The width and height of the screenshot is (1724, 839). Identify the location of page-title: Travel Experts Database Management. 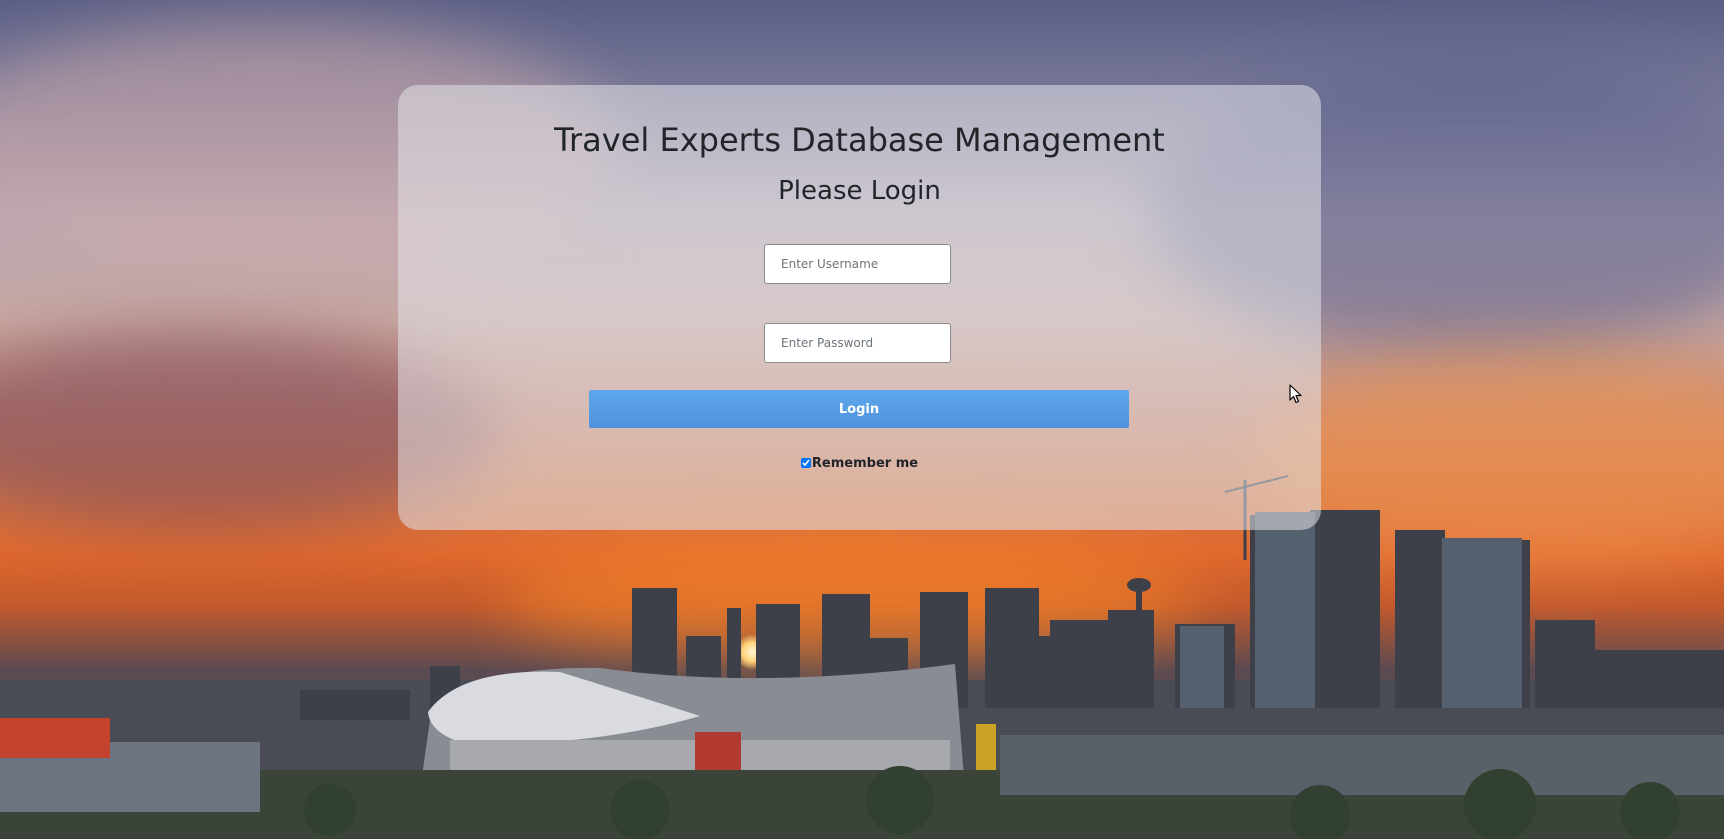
(859, 140).